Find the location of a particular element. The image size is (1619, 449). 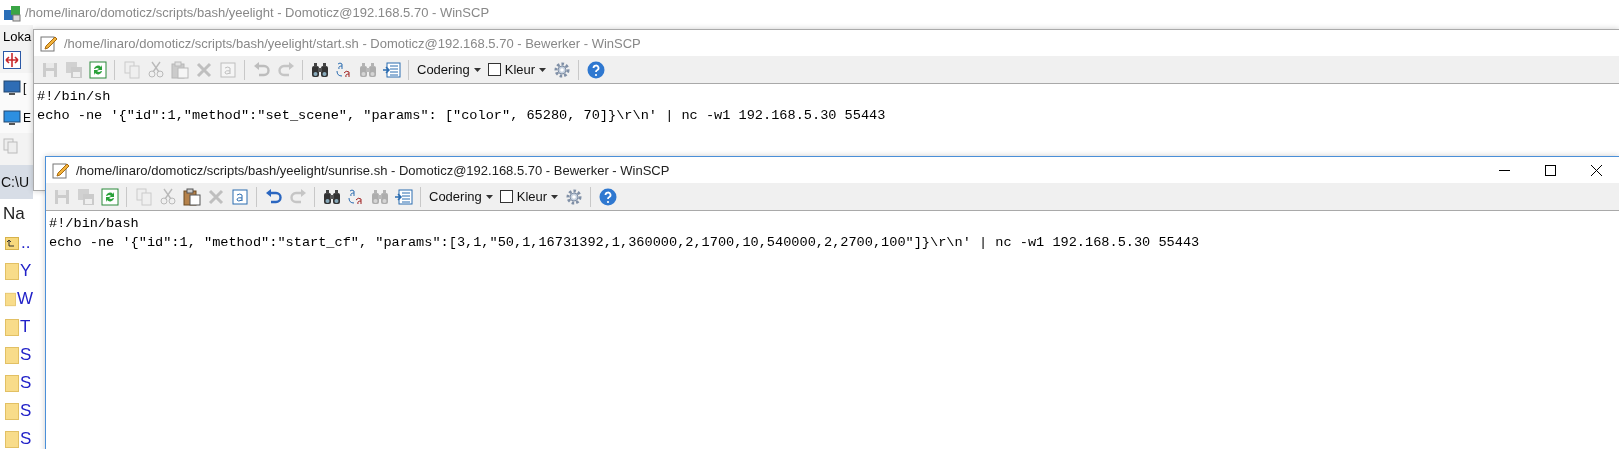

app-icon is located at coordinates (12, 12).